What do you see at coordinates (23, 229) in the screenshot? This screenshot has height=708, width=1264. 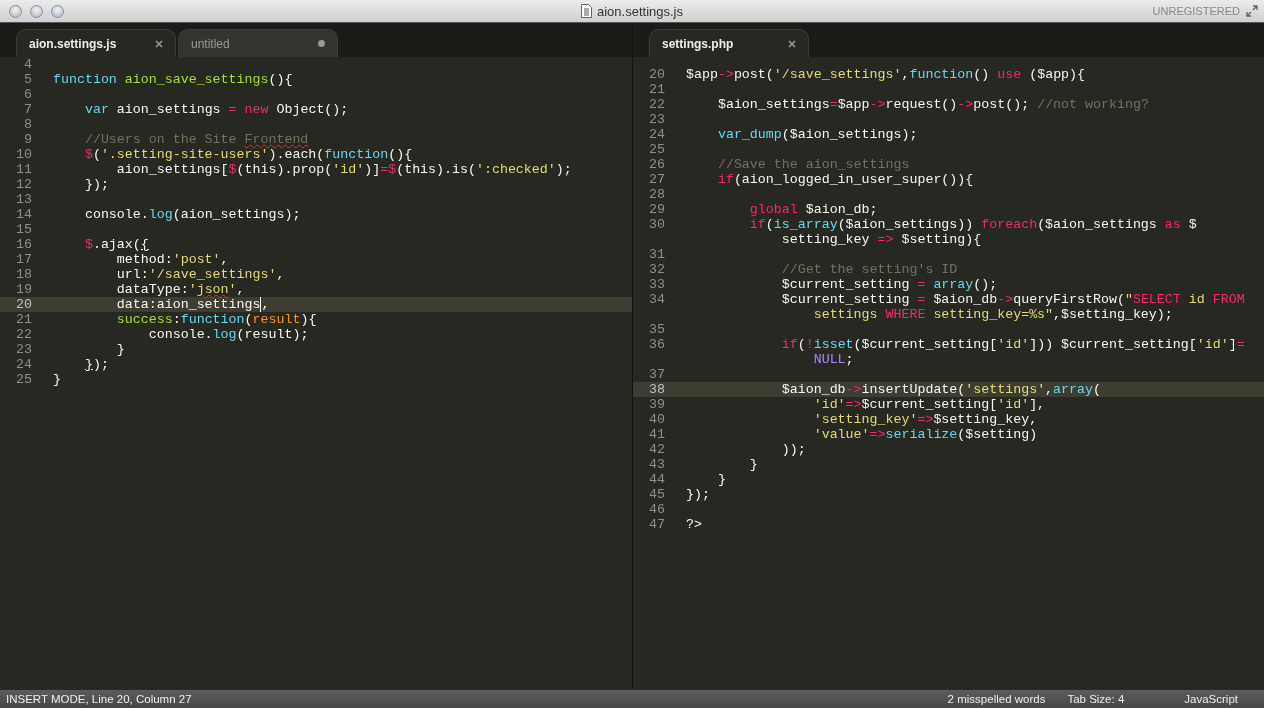 I see `line-number: 15` at bounding box center [23, 229].